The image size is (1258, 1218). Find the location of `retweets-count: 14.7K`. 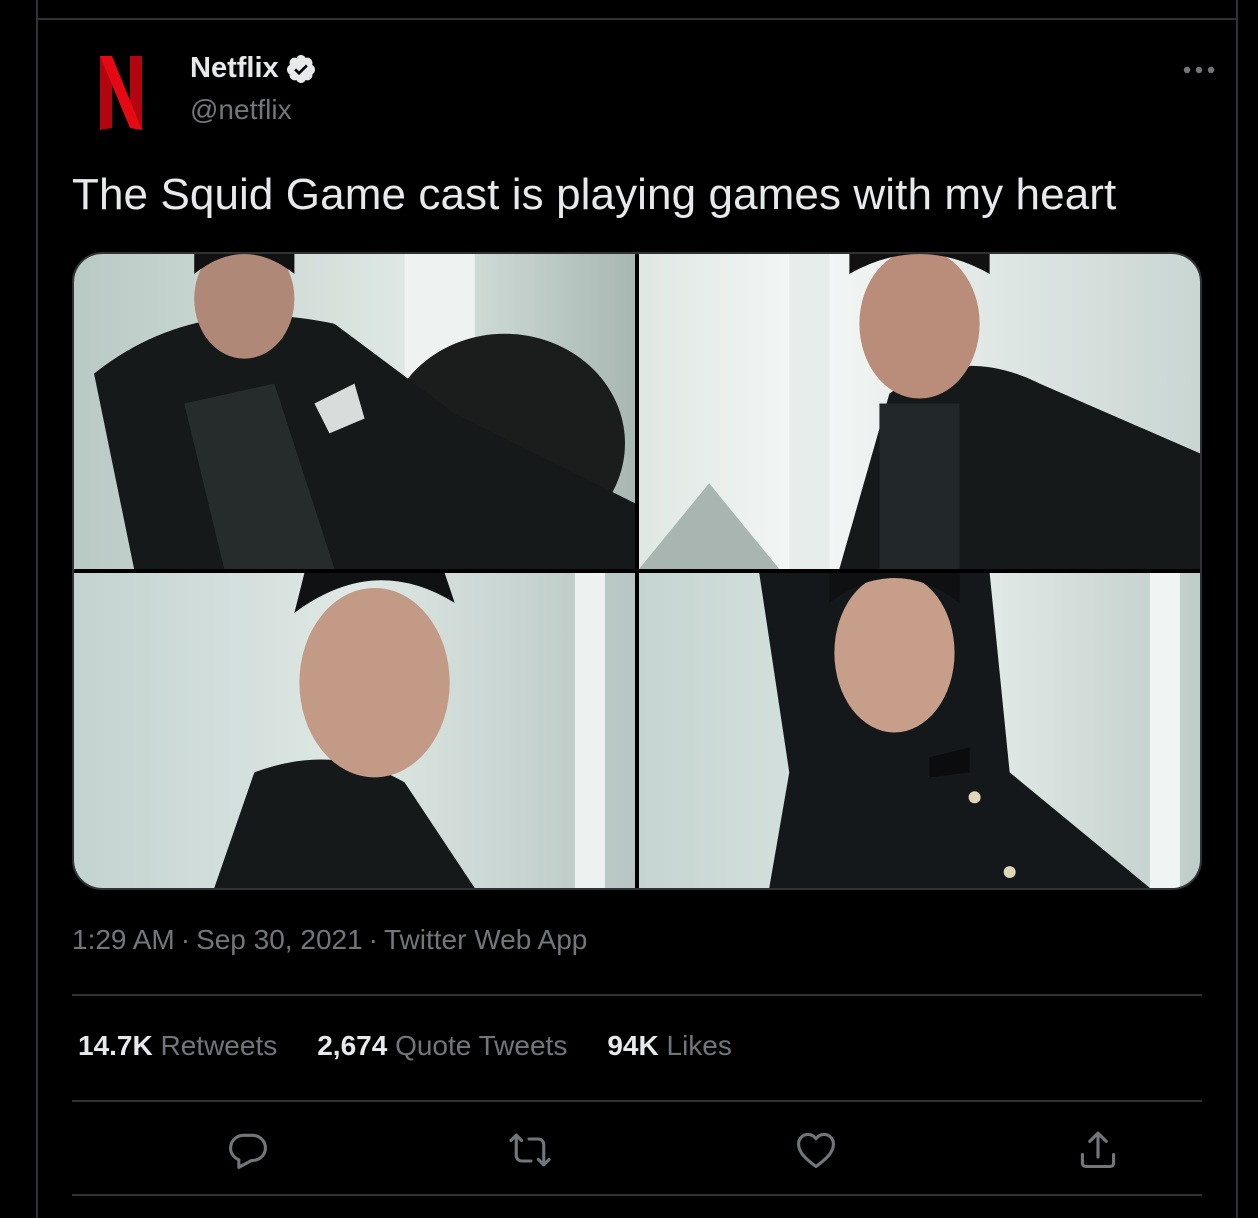

retweets-count: 14.7K is located at coordinates (115, 1045).